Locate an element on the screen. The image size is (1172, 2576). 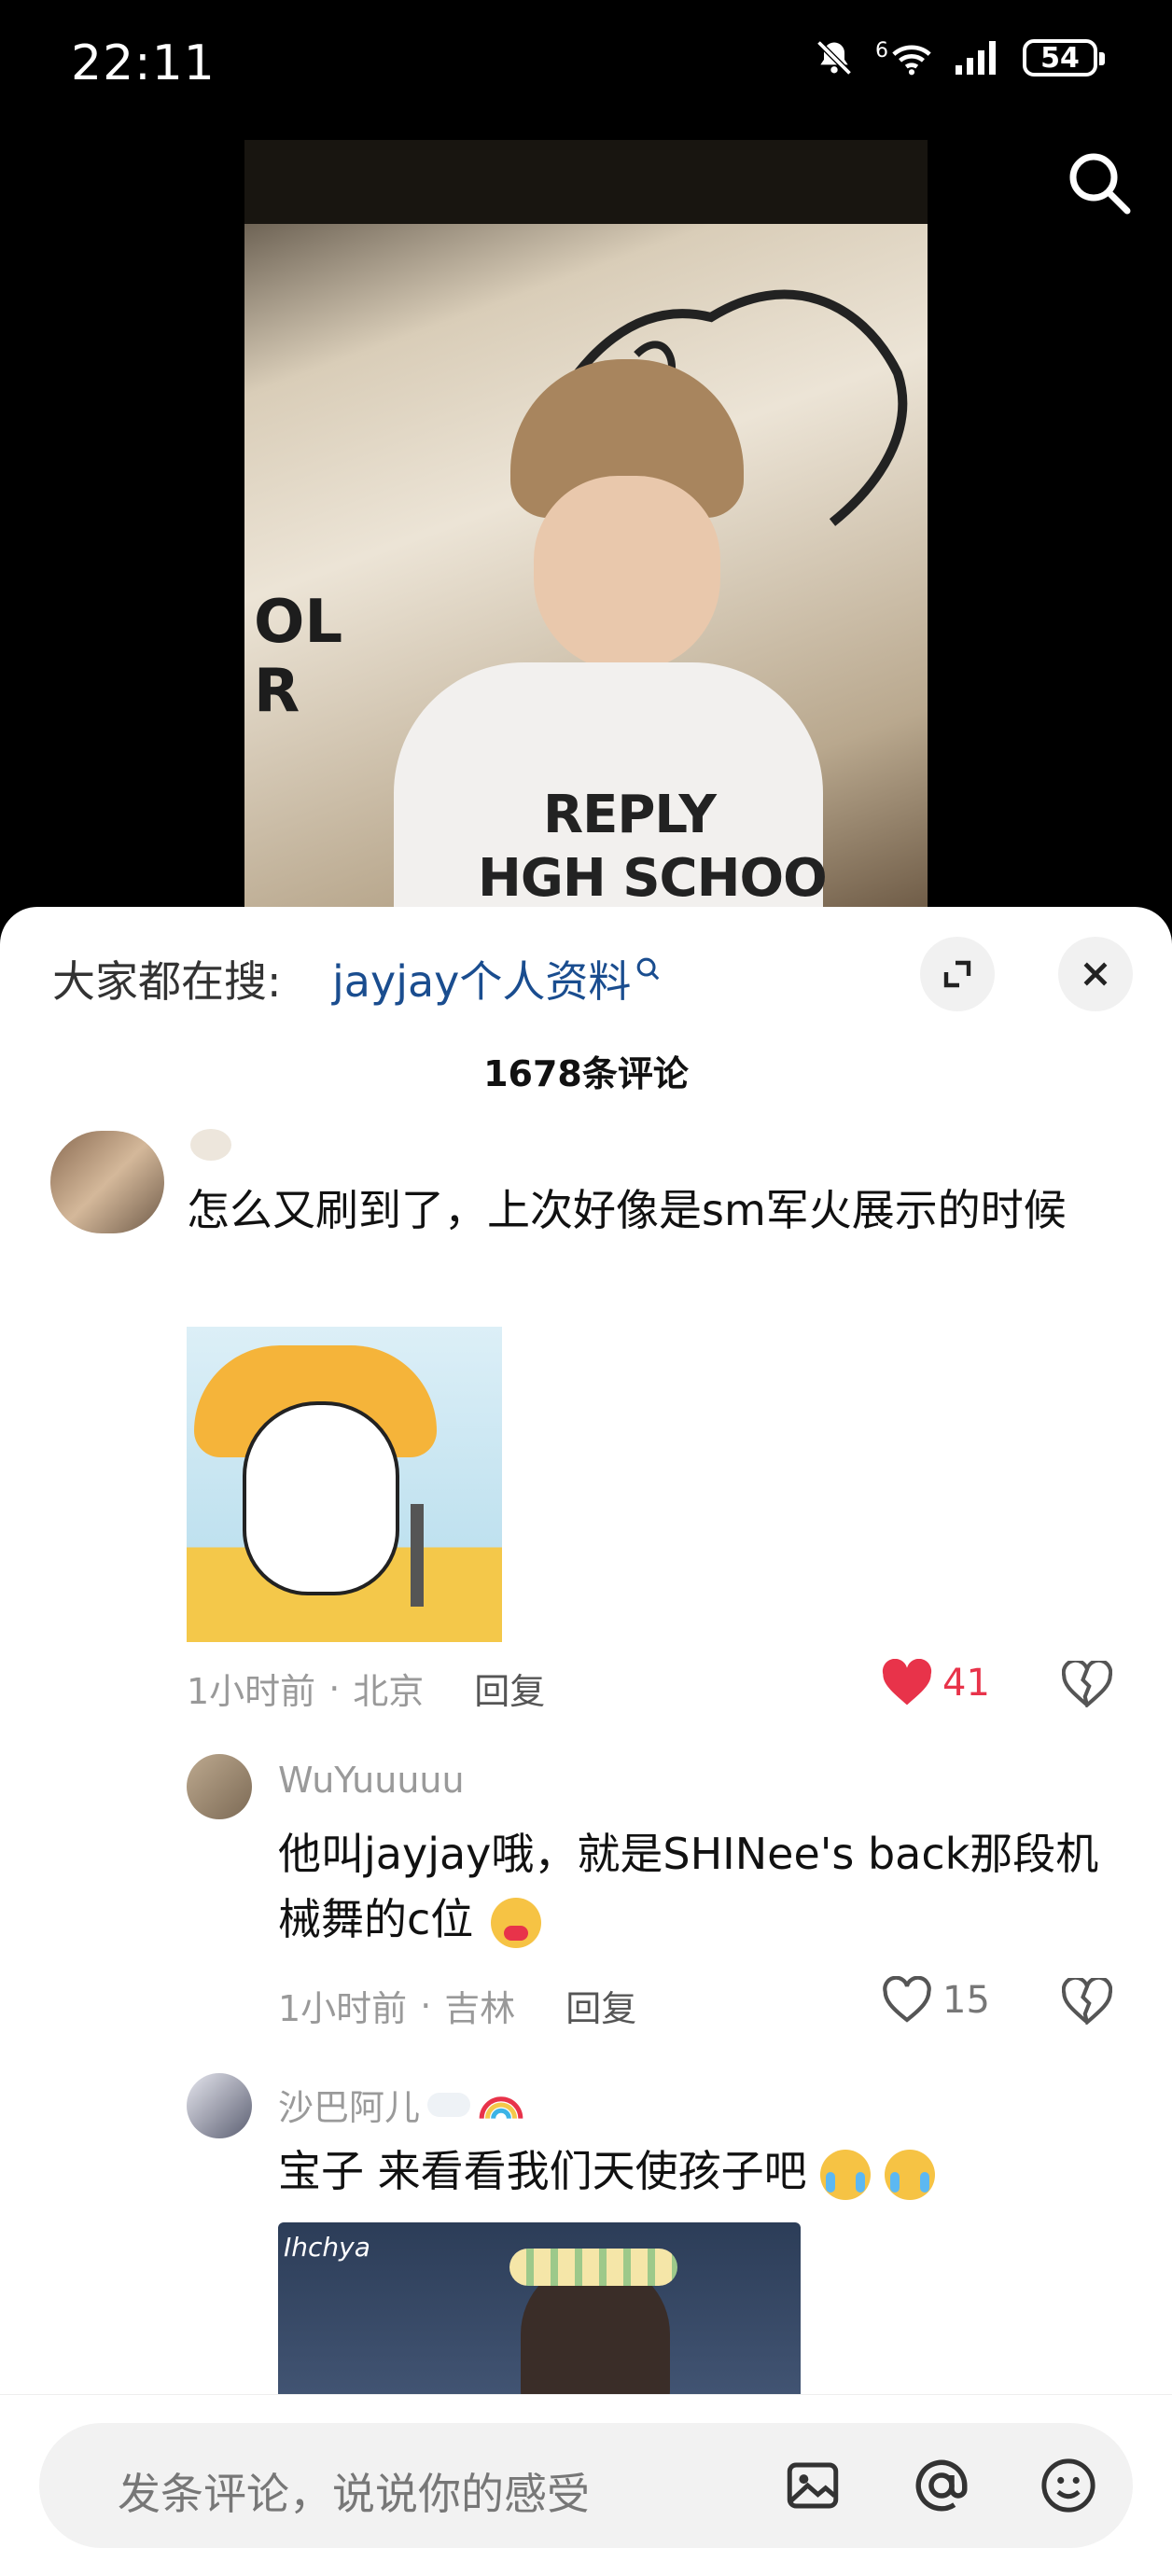
close-button is located at coordinates (1095, 974).